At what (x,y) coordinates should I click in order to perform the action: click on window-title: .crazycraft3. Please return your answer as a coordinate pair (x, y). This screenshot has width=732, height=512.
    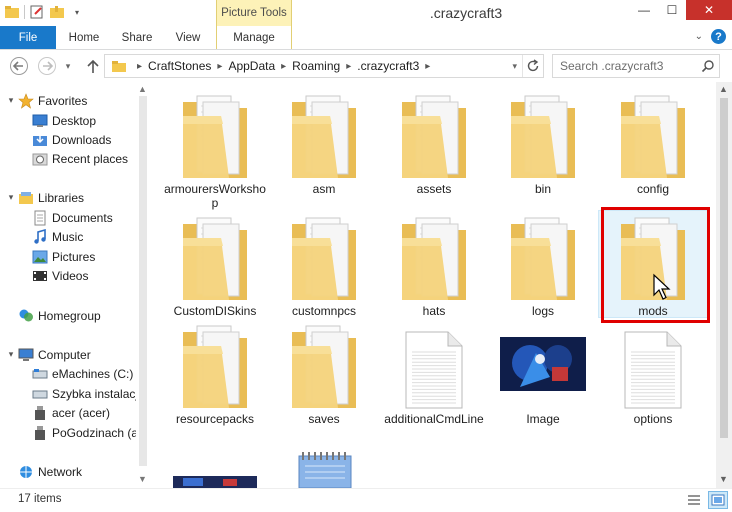
    Looking at the image, I should click on (466, 13).